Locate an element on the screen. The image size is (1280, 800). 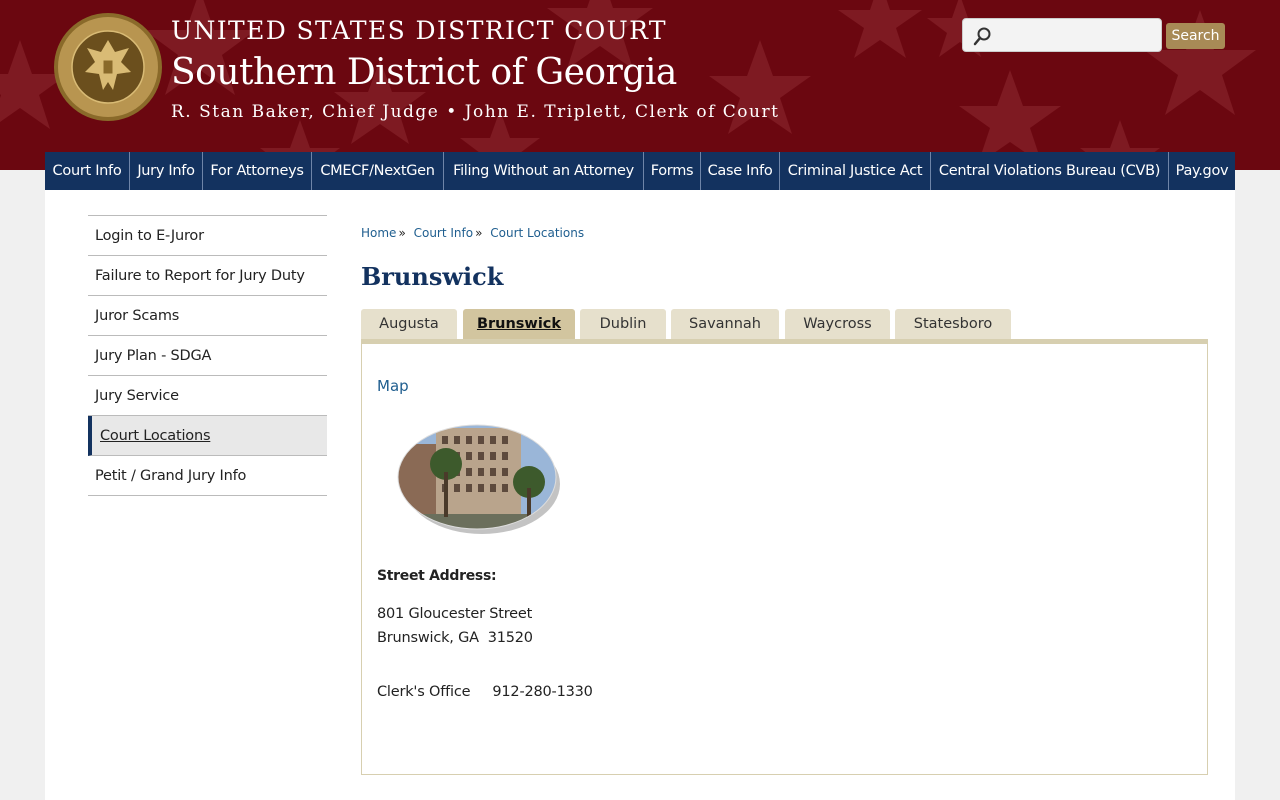
sidebar-item-jury-plan: Jury Plan - SDGA is located at coordinates (207, 356).